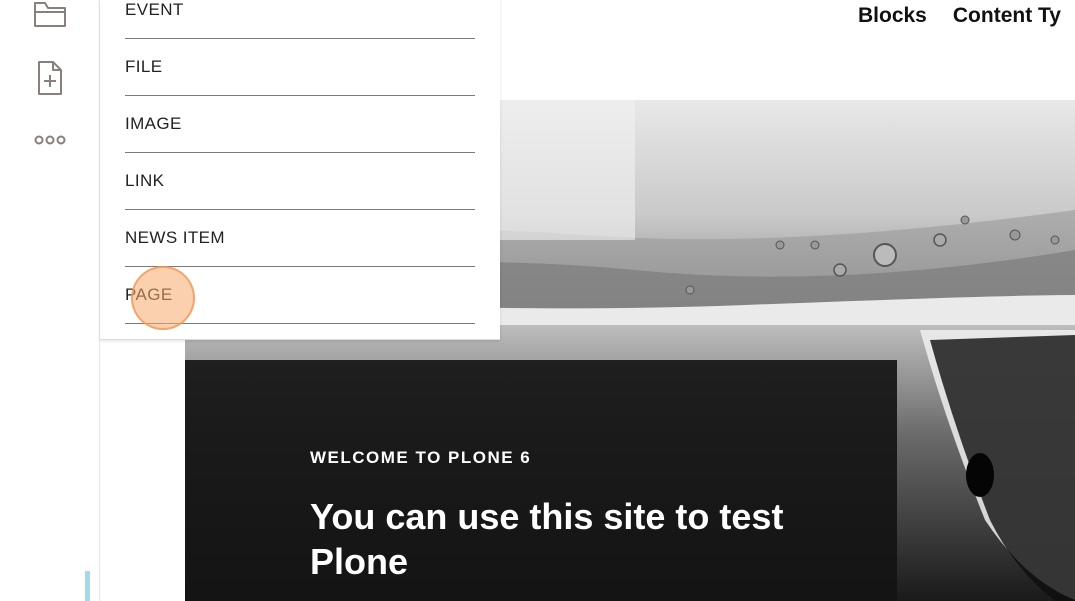  Describe the element at coordinates (300, 67) in the screenshot. I see `menu-item-file: FILE` at that location.